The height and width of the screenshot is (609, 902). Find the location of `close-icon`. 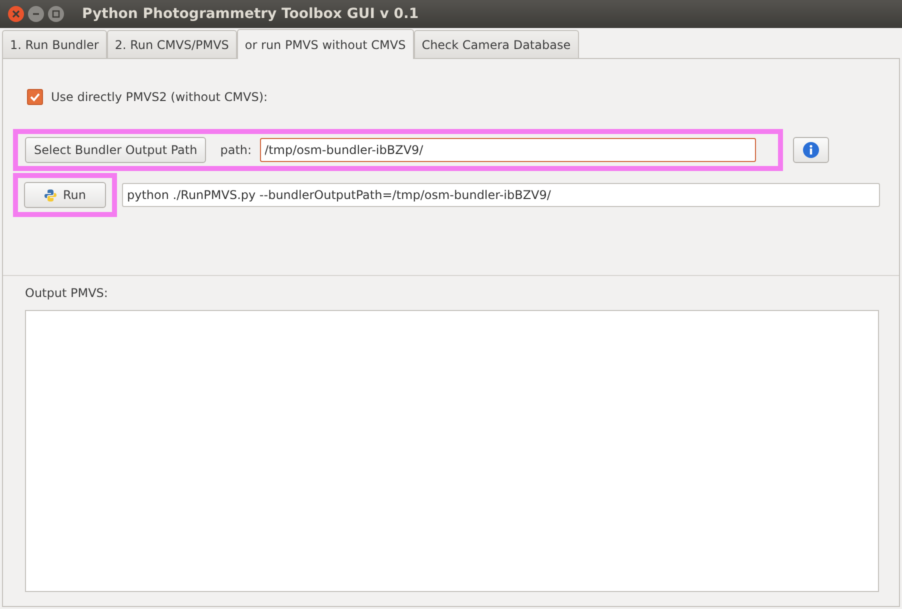

close-icon is located at coordinates (16, 14).